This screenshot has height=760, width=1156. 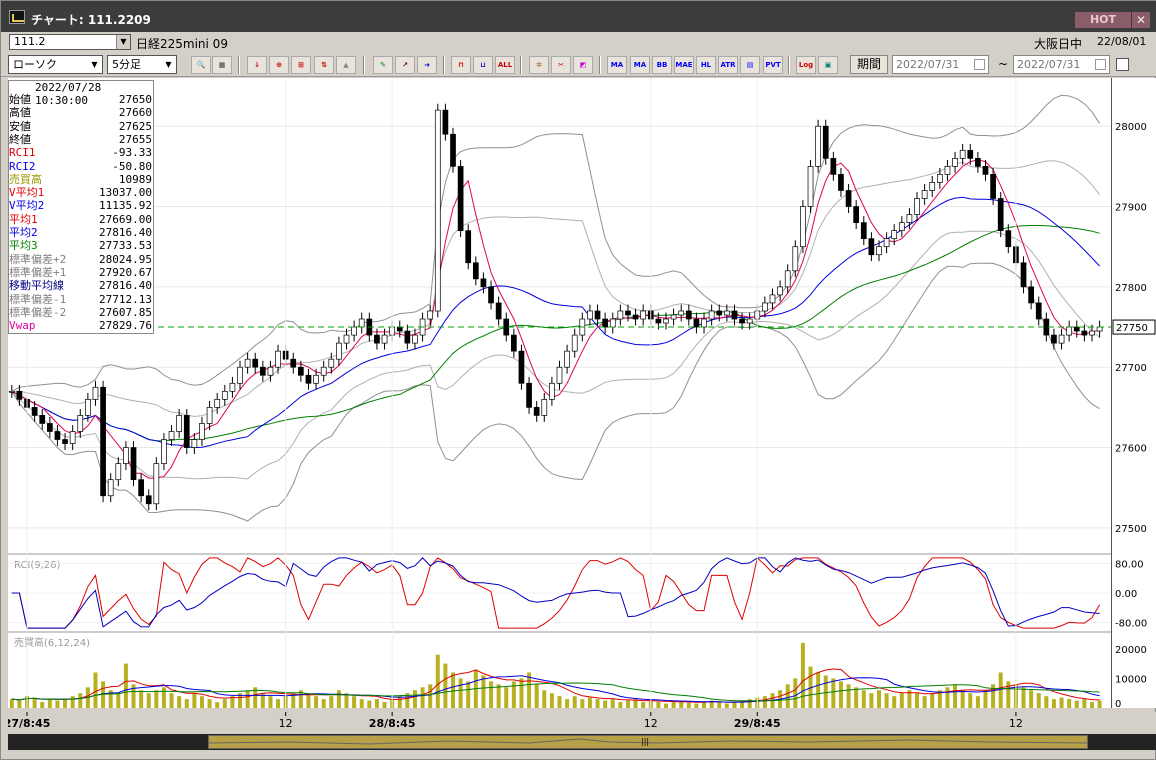 I want to click on time-tick-label: 12, so click(x=286, y=723).